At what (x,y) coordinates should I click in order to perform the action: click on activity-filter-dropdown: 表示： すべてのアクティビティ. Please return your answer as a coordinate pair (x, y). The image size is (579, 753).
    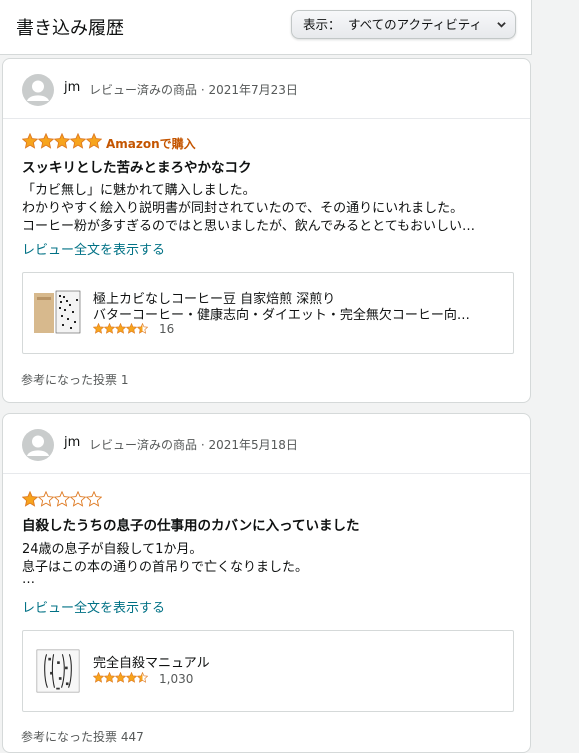
    Looking at the image, I should click on (403, 24).